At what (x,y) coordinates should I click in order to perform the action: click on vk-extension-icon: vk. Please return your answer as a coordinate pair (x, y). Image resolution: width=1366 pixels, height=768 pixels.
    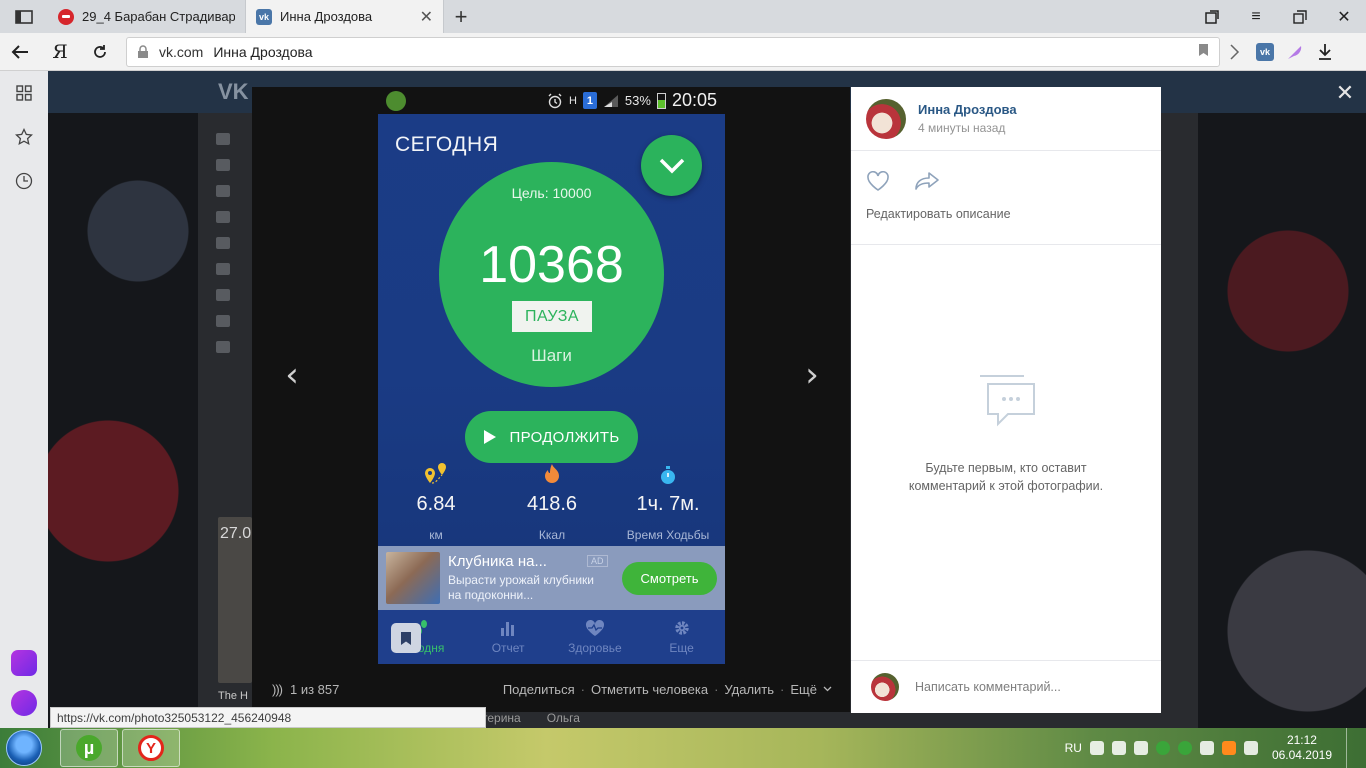
    Looking at the image, I should click on (1265, 51).